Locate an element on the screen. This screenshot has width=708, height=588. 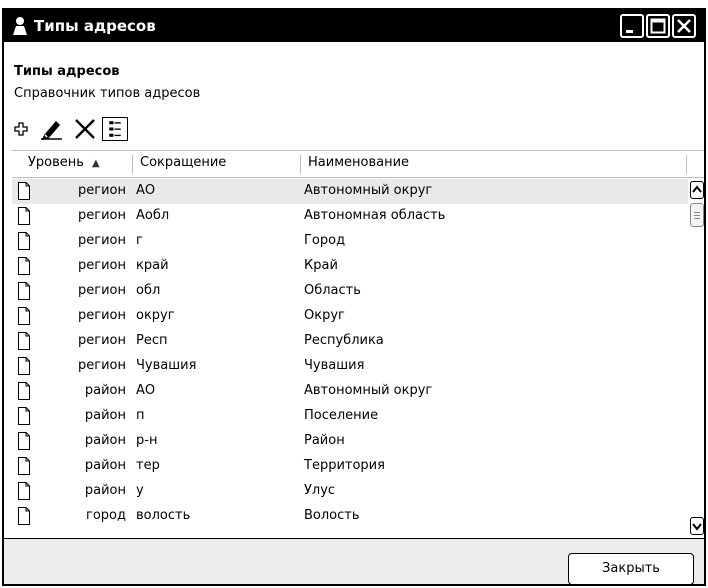
cell-name: Поселение is located at coordinates (341, 415).